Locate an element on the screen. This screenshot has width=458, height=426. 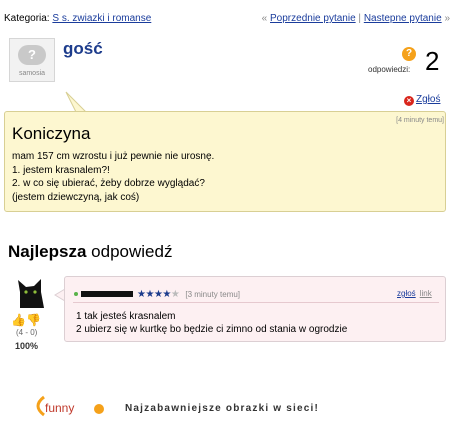
answers-label: odpowiedzi: is located at coordinates (389, 69).